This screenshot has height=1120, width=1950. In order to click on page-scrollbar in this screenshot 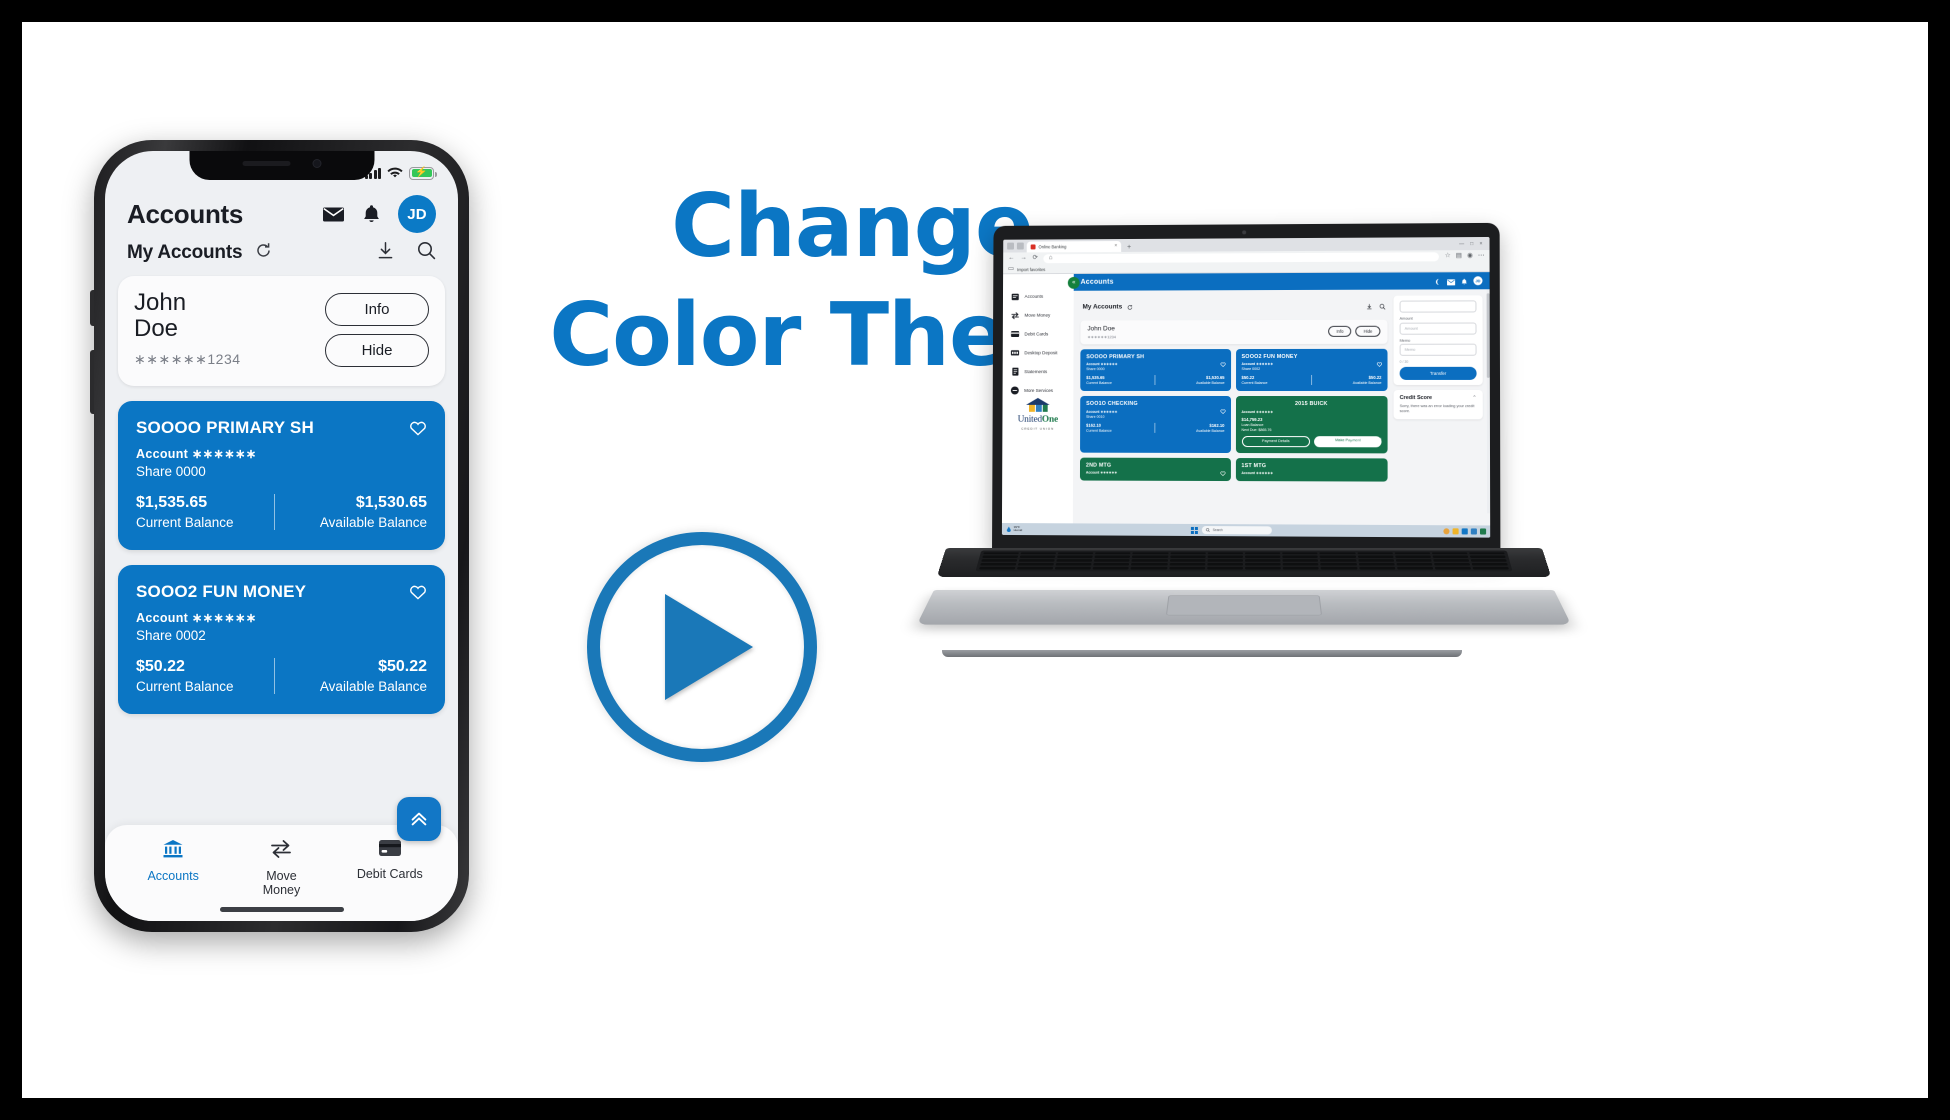, I will do `click(1488, 401)`.